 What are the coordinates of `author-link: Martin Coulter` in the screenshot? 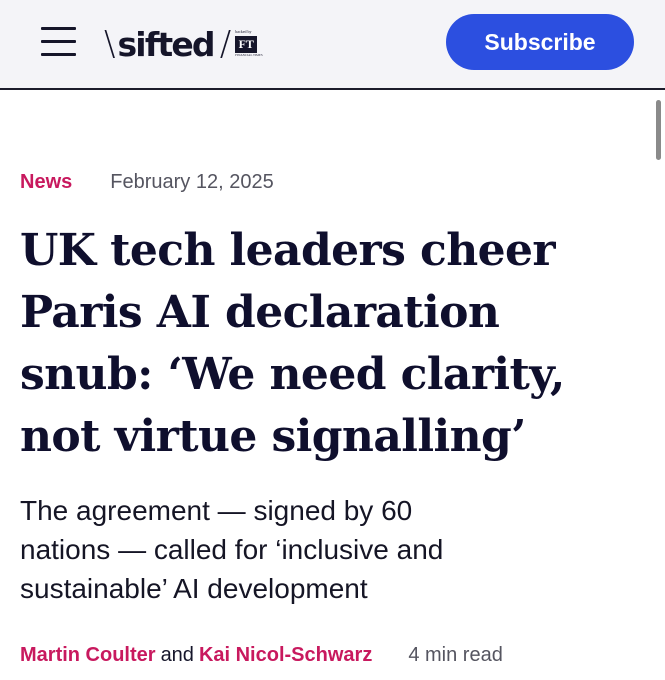 It's located at (88, 655).